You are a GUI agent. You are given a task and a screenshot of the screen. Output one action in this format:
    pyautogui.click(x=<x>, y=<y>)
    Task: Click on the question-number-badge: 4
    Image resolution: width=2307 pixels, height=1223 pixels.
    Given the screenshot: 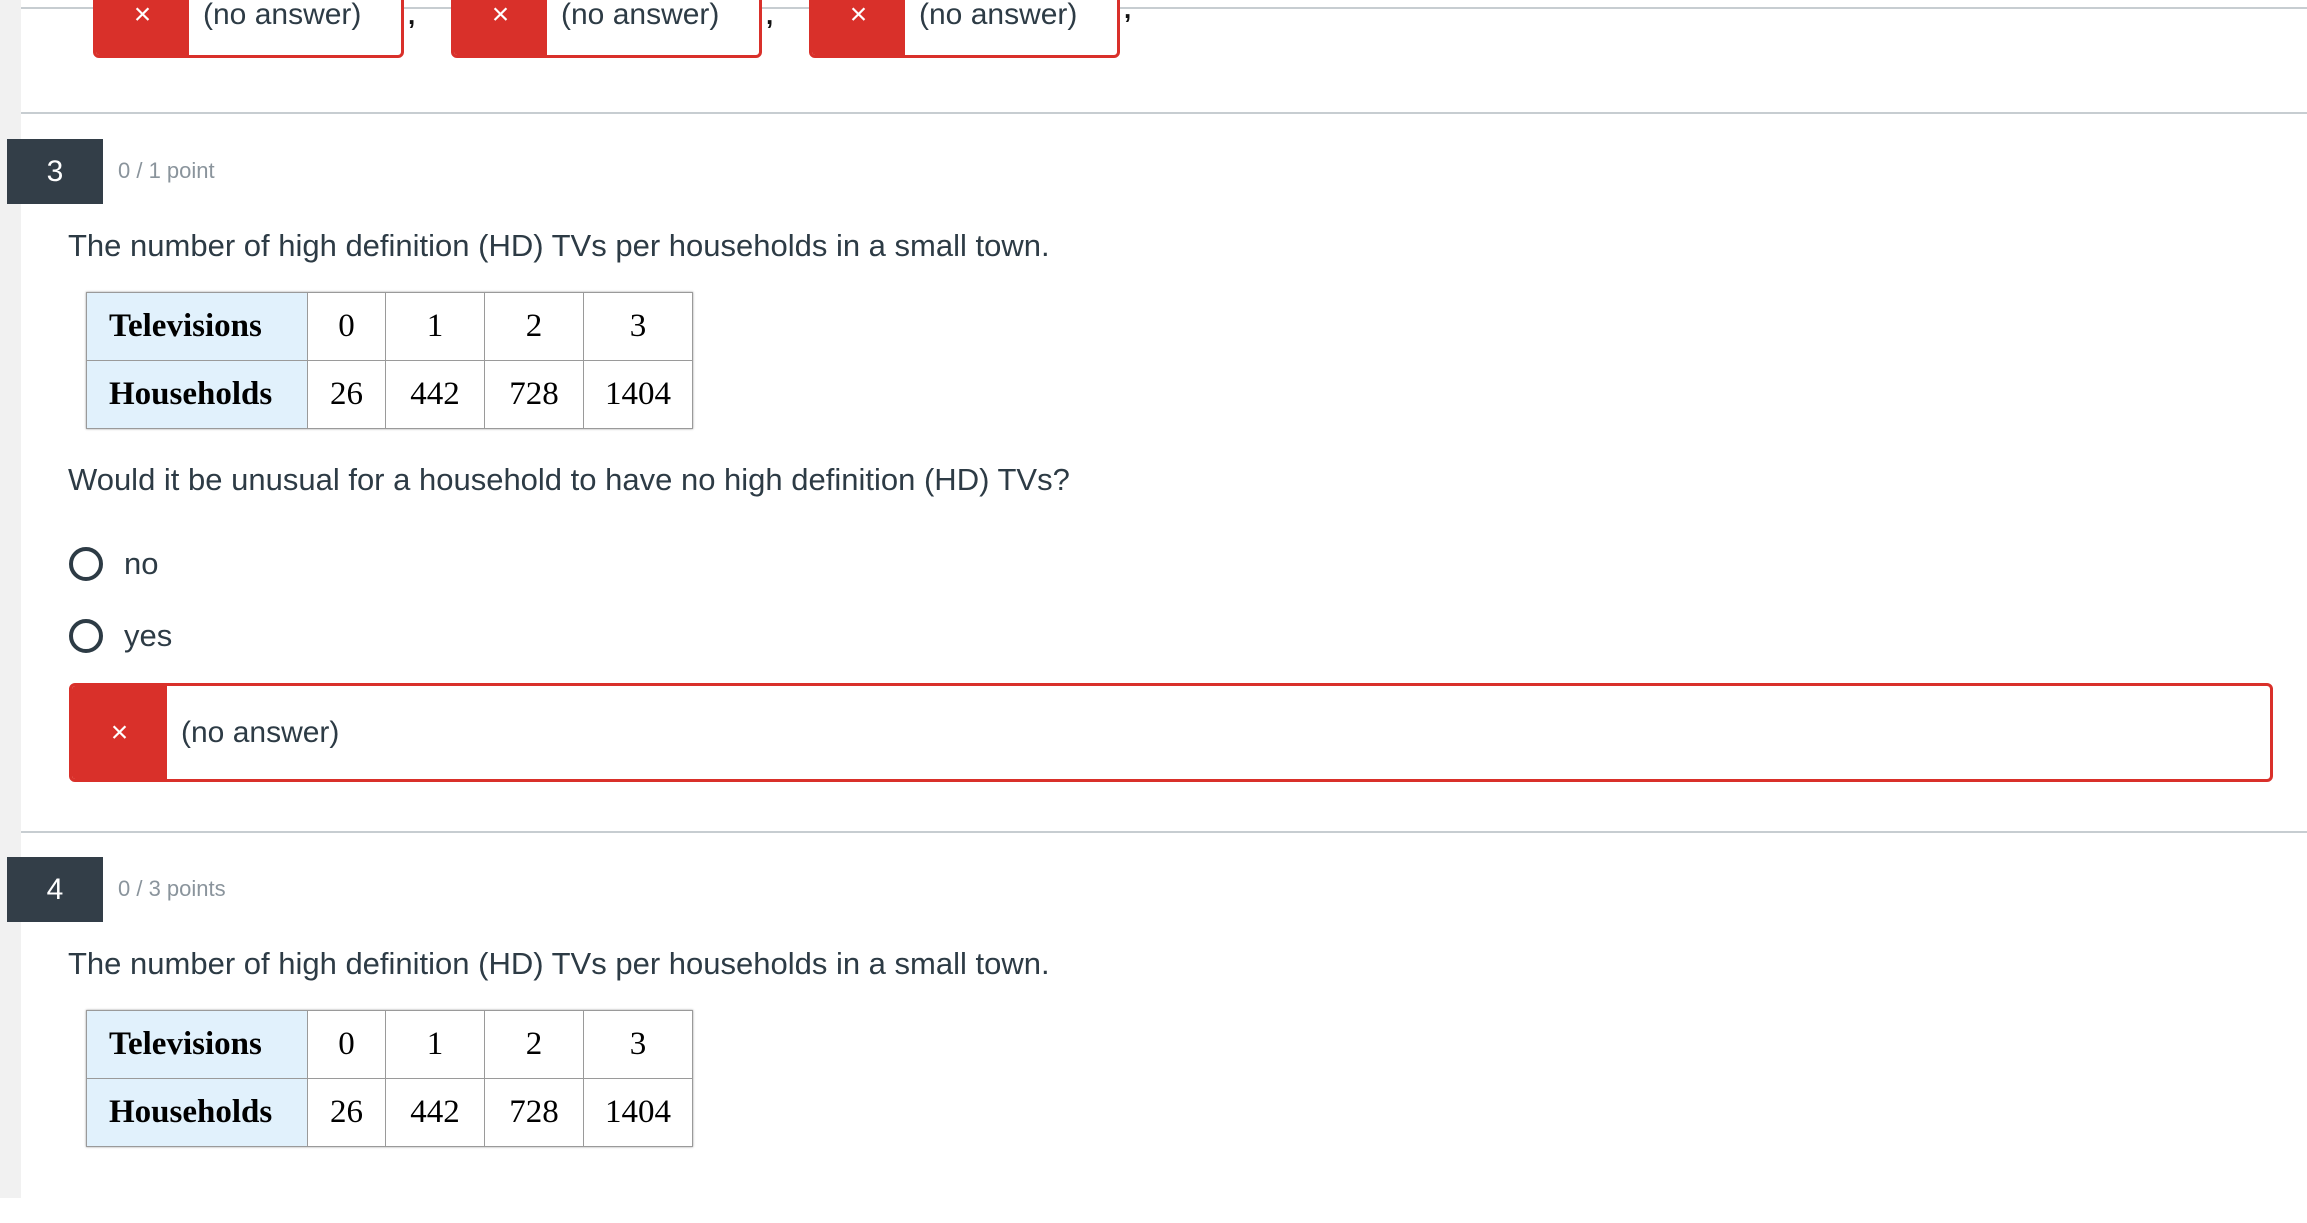 What is the action you would take?
    pyautogui.click(x=55, y=889)
    